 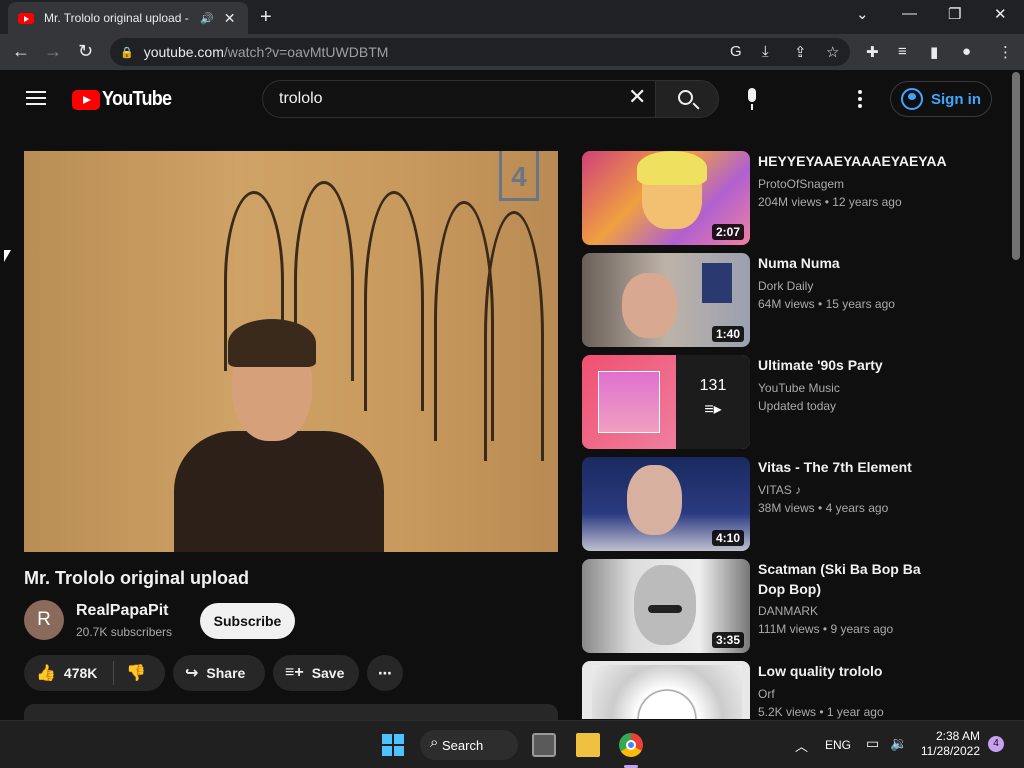 I want to click on minimize-button: —, so click(x=909, y=13).